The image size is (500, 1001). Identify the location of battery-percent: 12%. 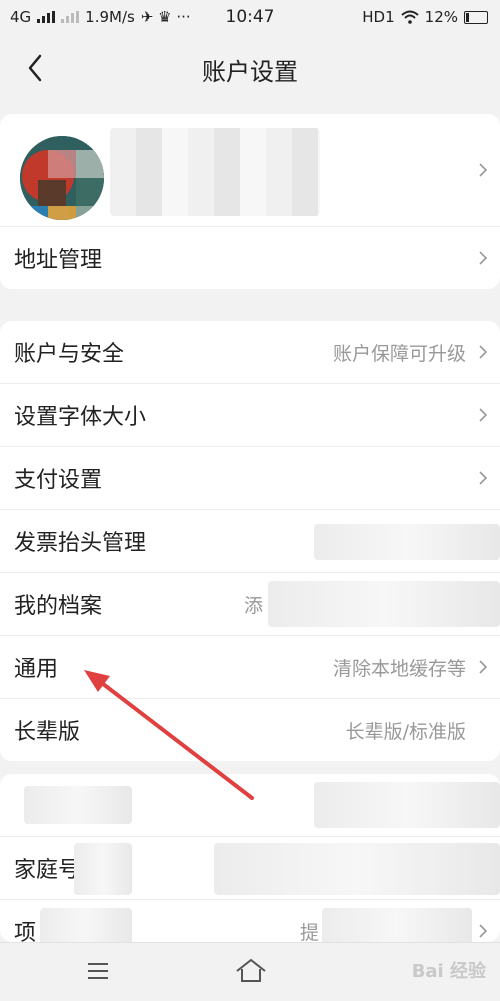
(441, 17).